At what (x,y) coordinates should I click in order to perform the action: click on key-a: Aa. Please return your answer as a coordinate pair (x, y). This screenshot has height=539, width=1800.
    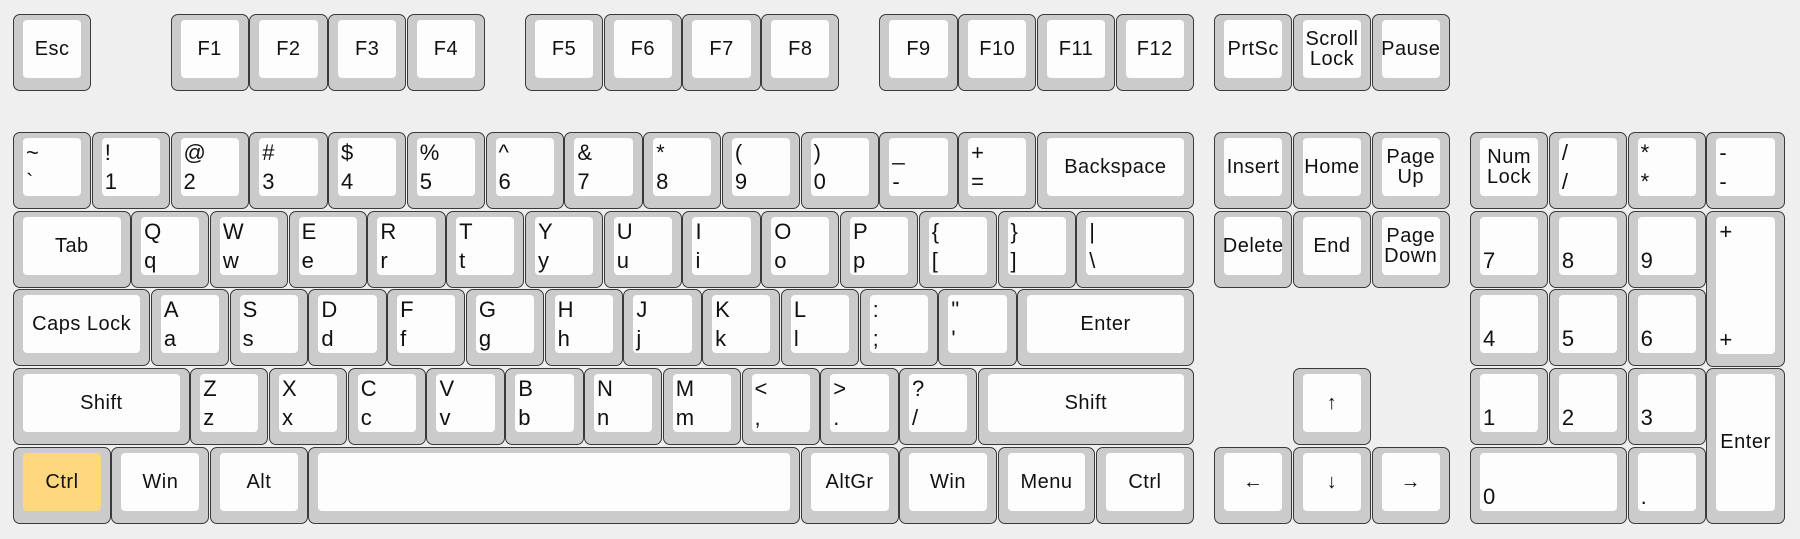
    Looking at the image, I should click on (190, 327).